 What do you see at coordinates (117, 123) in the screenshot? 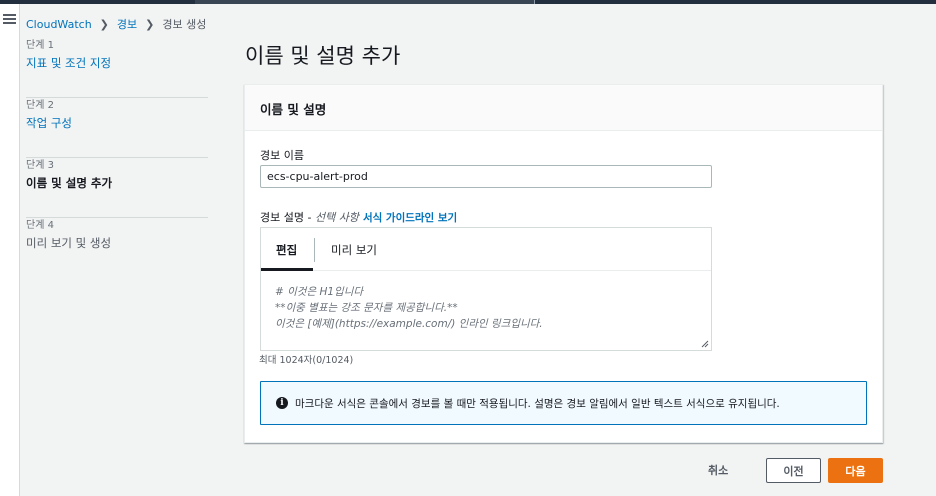
I see `step-link-actions: 작업 구성` at bounding box center [117, 123].